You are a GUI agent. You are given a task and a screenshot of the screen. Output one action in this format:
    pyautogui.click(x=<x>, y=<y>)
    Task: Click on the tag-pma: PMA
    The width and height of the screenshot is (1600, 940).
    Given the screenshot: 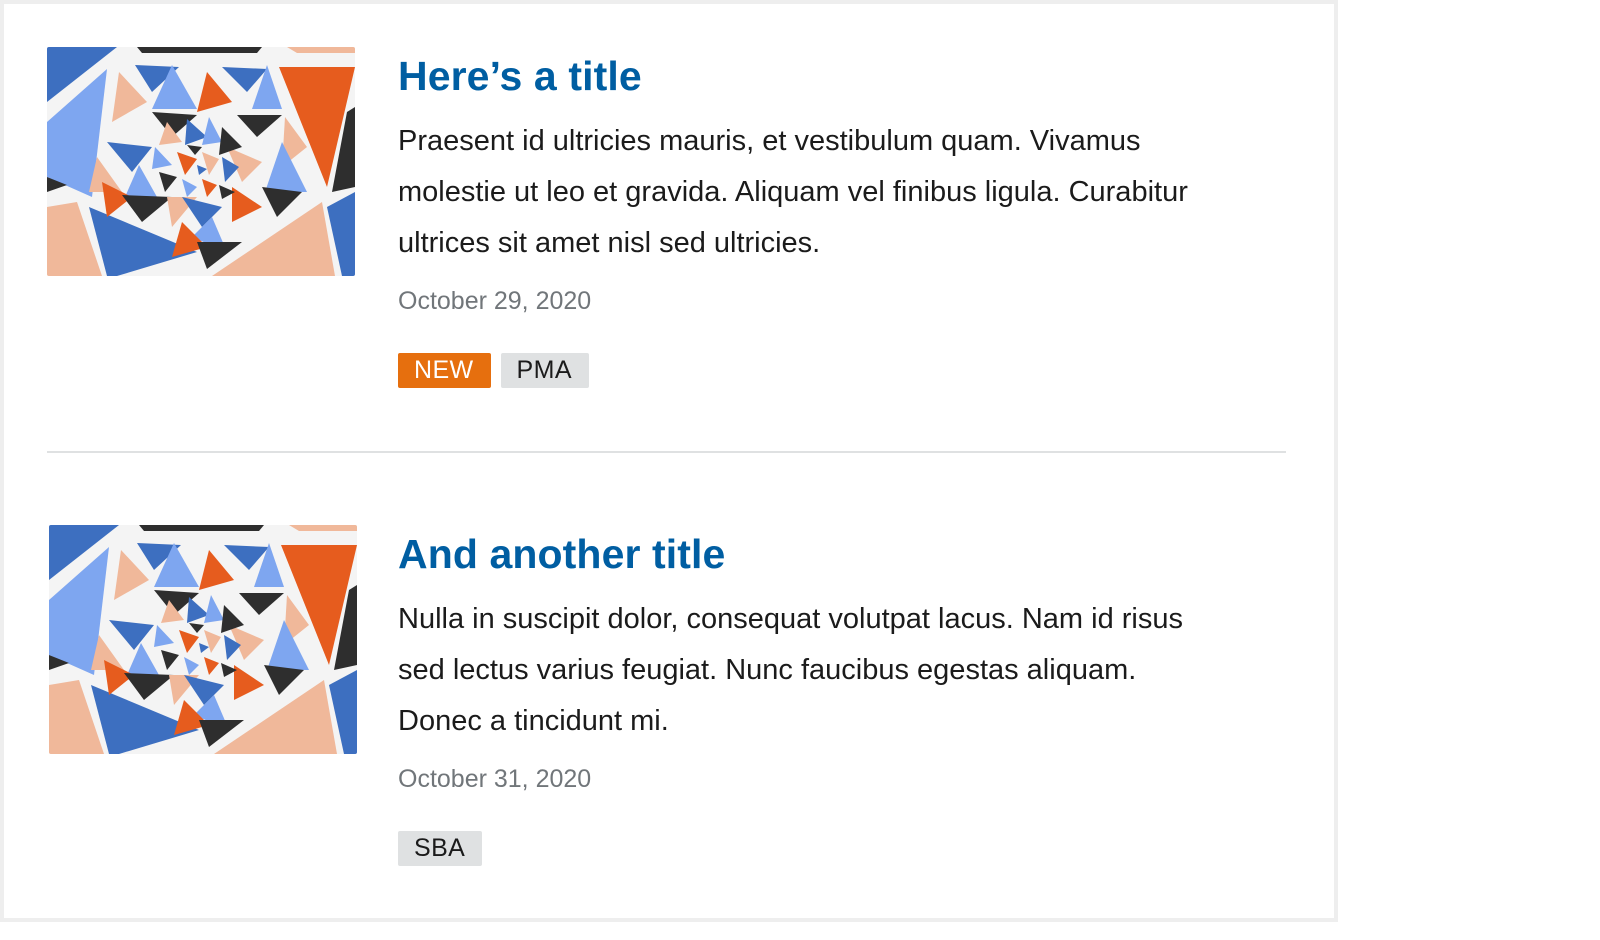 What is the action you would take?
    pyautogui.click(x=544, y=370)
    